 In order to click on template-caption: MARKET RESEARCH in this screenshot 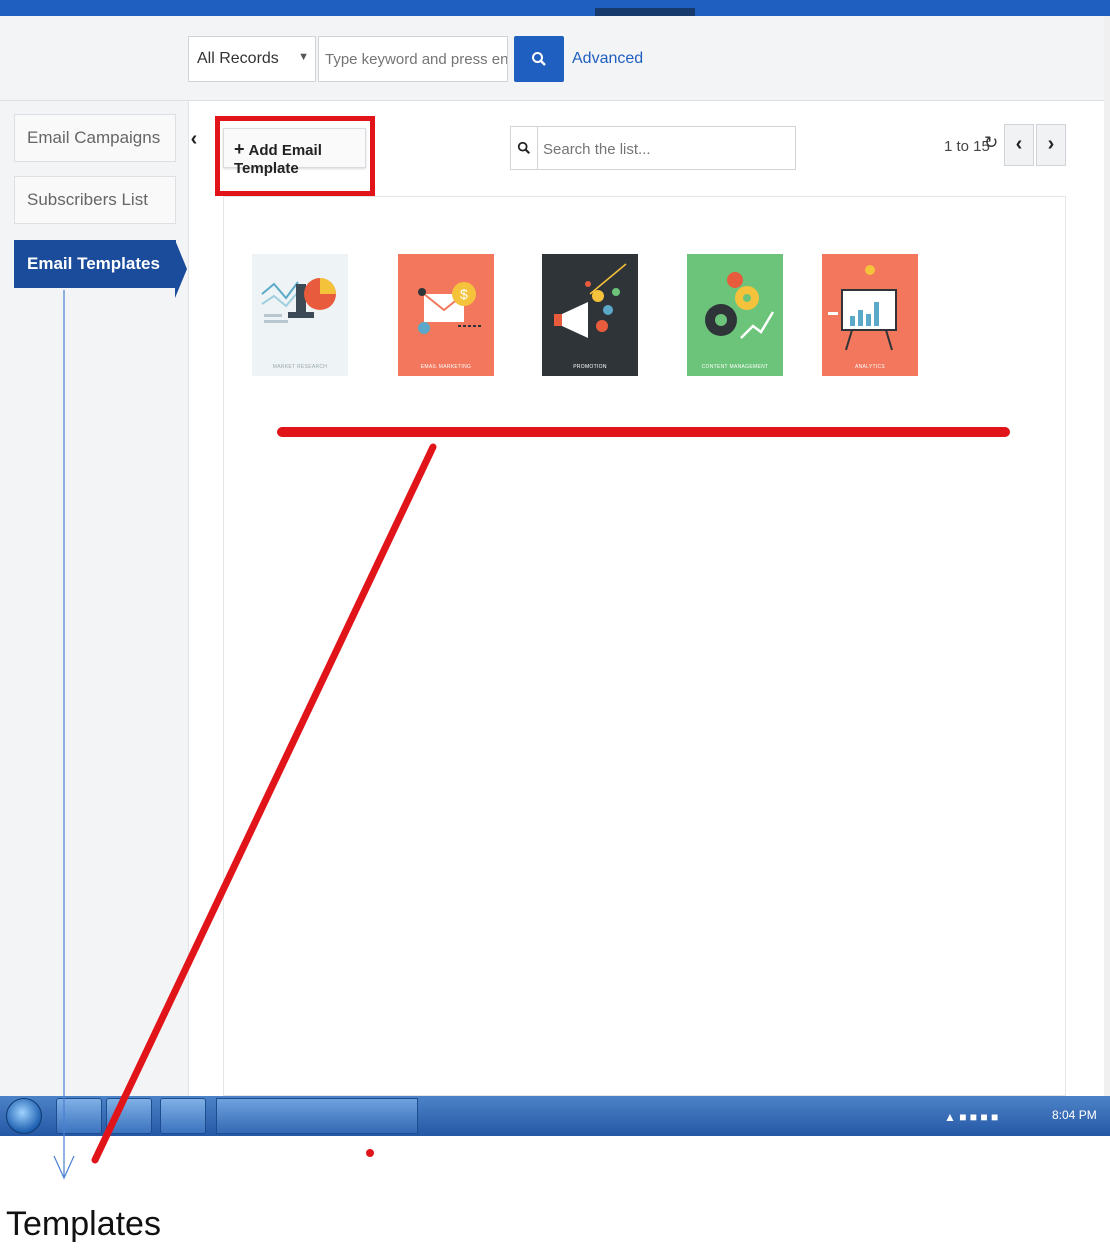, I will do `click(300, 367)`.